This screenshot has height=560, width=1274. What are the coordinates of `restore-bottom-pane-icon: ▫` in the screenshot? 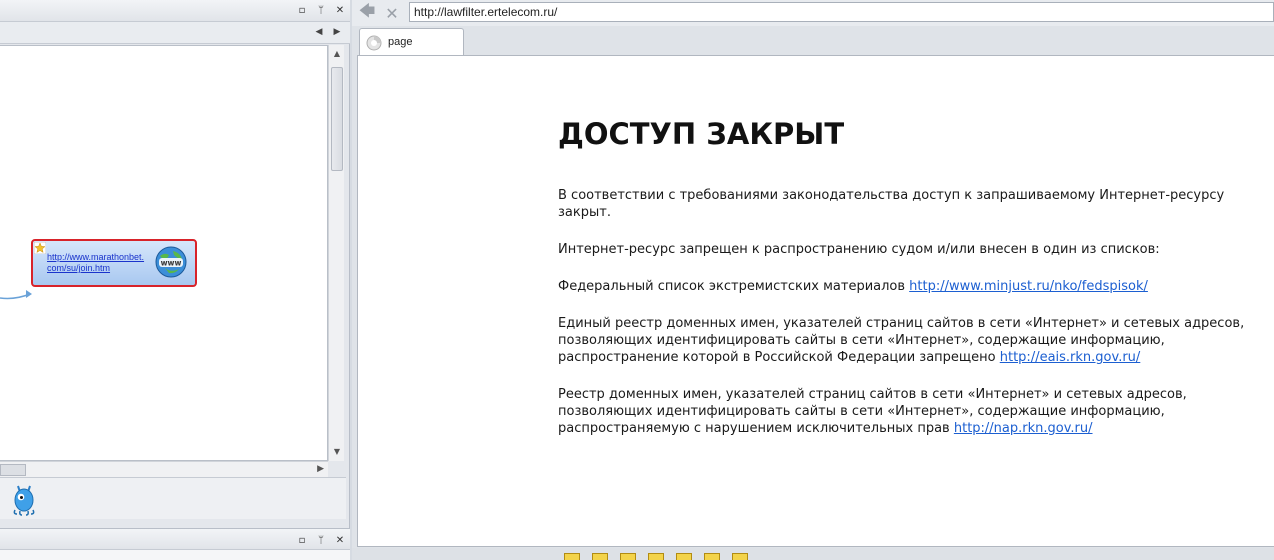 It's located at (302, 540).